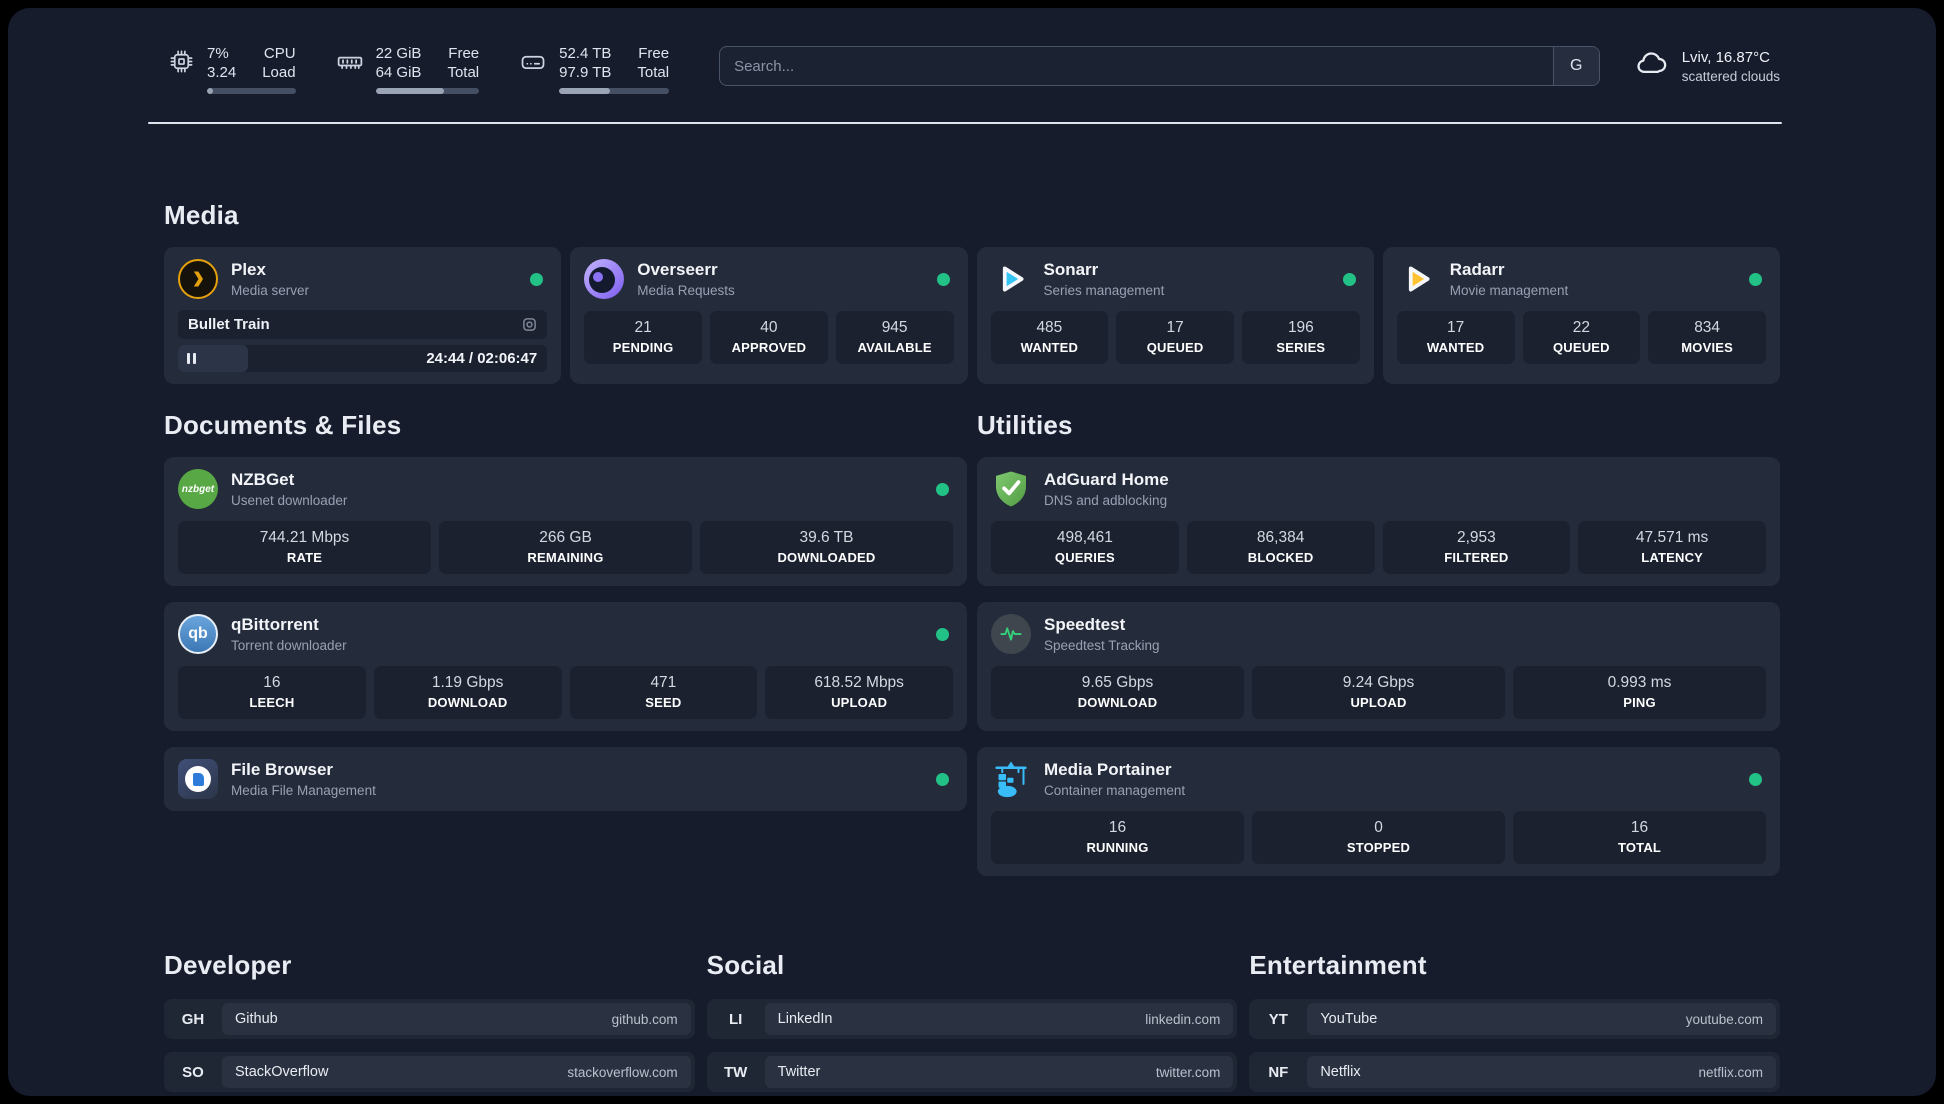 This screenshot has width=1944, height=1104. What do you see at coordinates (228, 965) in the screenshot?
I see `section-title-developer: Developer` at bounding box center [228, 965].